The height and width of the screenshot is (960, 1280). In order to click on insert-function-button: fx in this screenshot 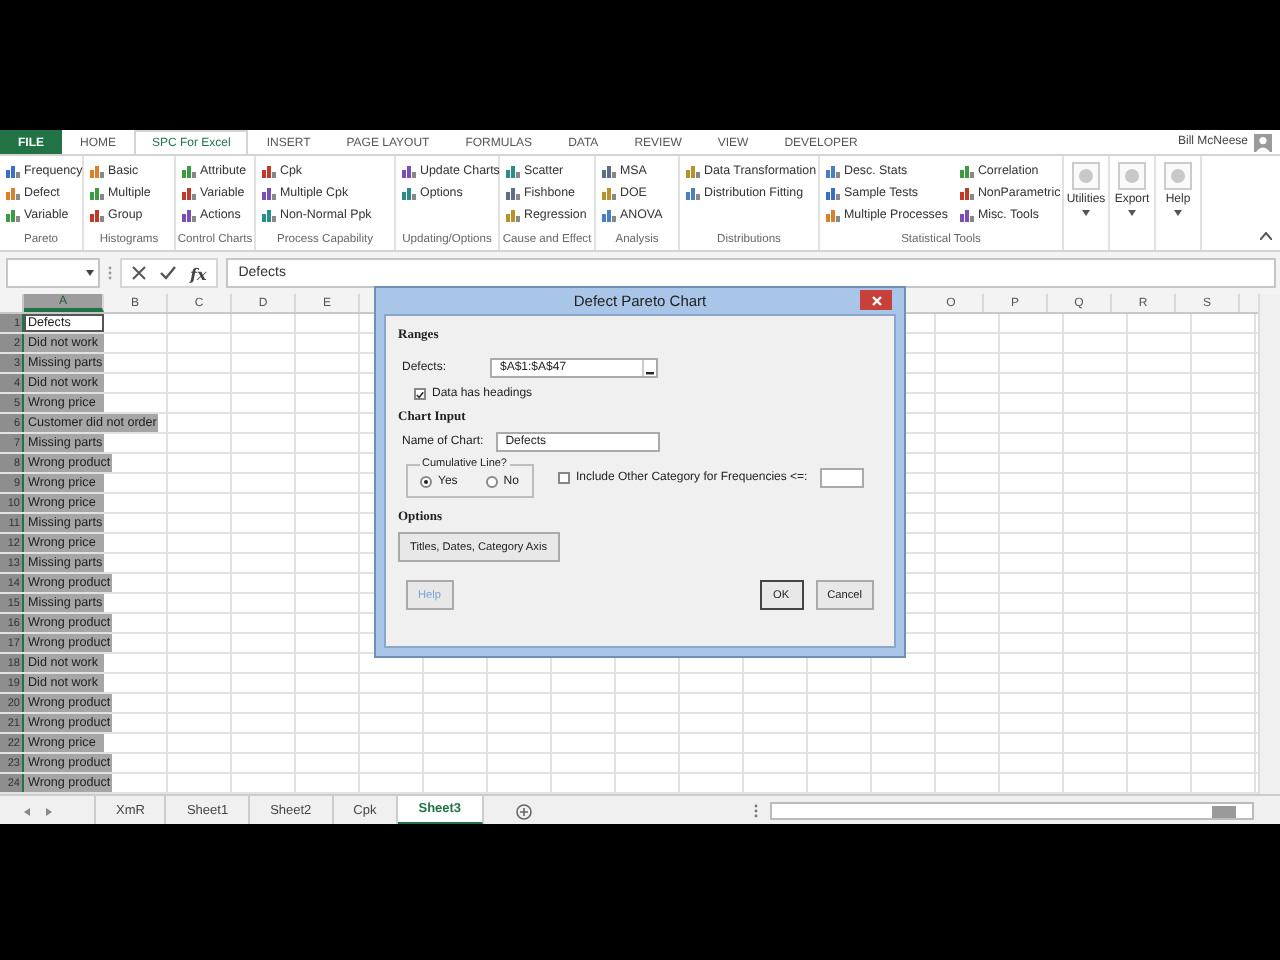, I will do `click(198, 273)`.